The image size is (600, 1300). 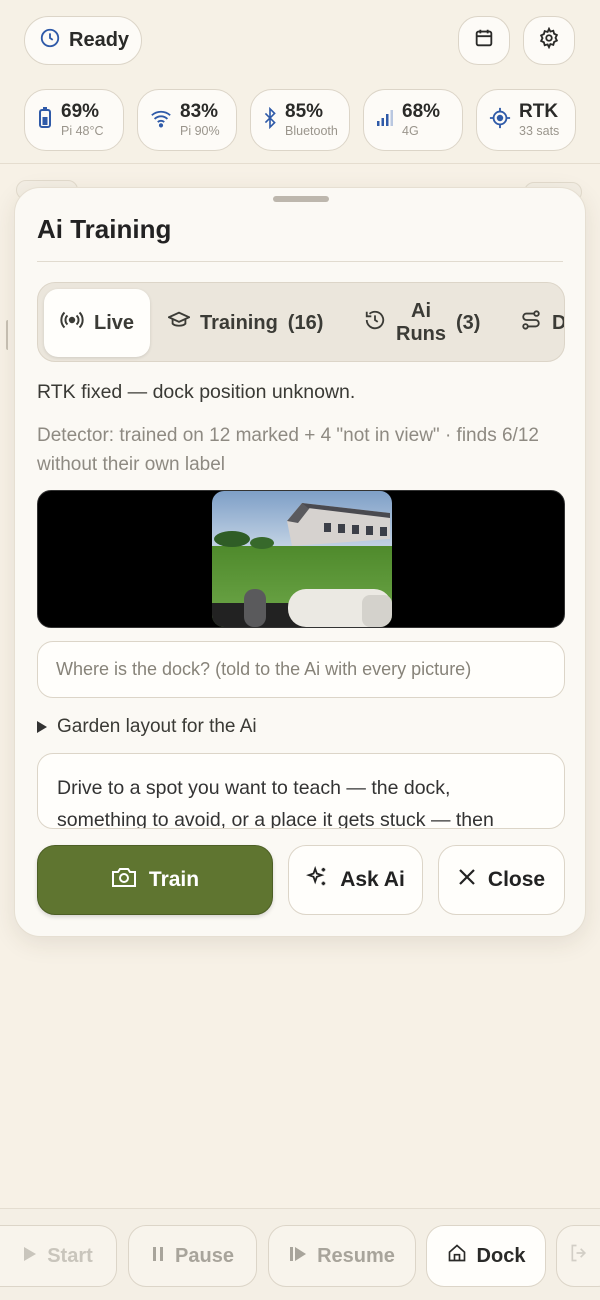 What do you see at coordinates (104, 229) in the screenshot?
I see `sheet-title: Ai Training` at bounding box center [104, 229].